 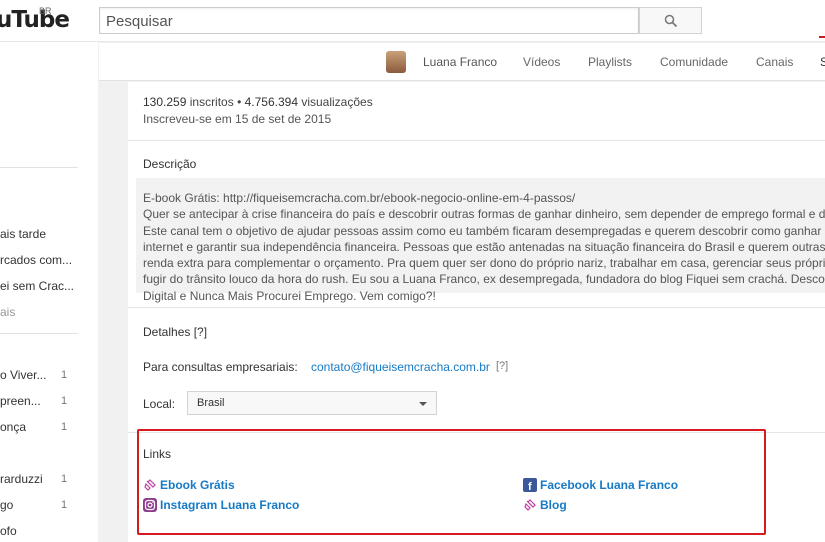 What do you see at coordinates (13, 427) in the screenshot?
I see `subscription-item: onça` at bounding box center [13, 427].